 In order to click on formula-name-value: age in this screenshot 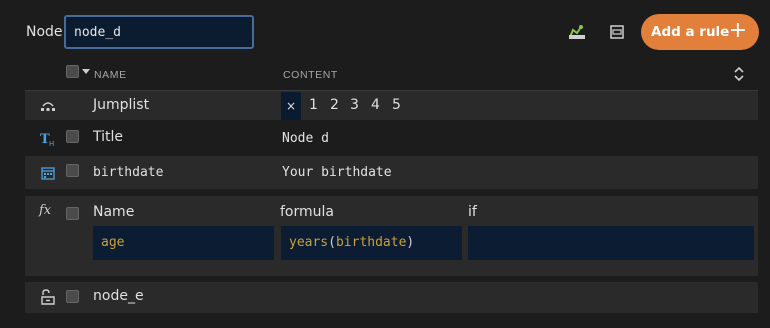, I will do `click(113, 242)`.